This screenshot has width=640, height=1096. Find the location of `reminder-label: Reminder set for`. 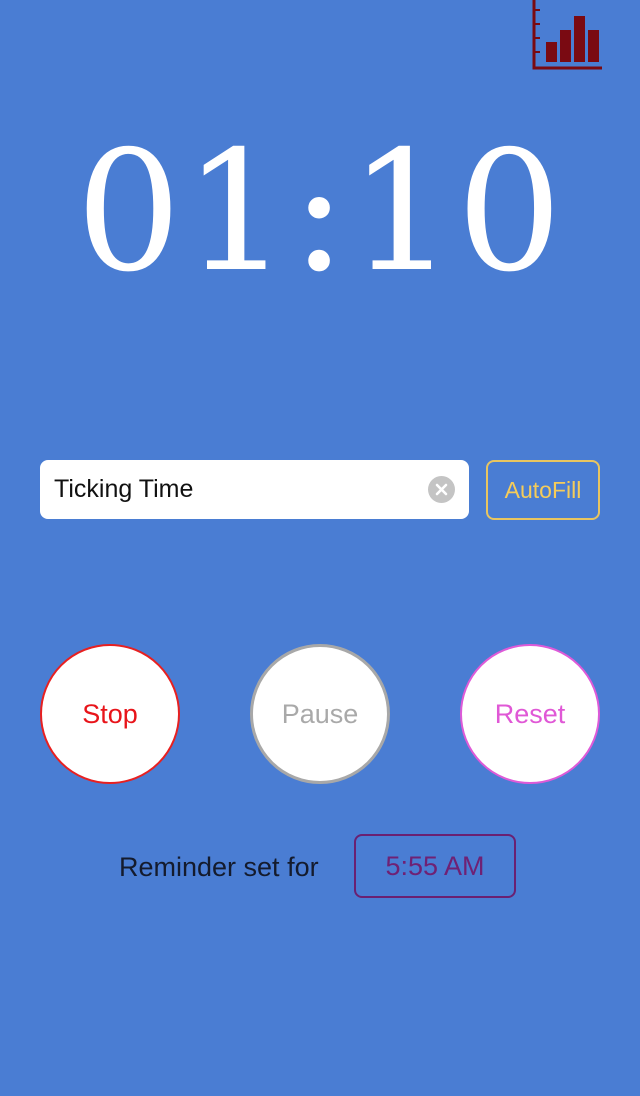

reminder-label: Reminder set for is located at coordinates (219, 867).